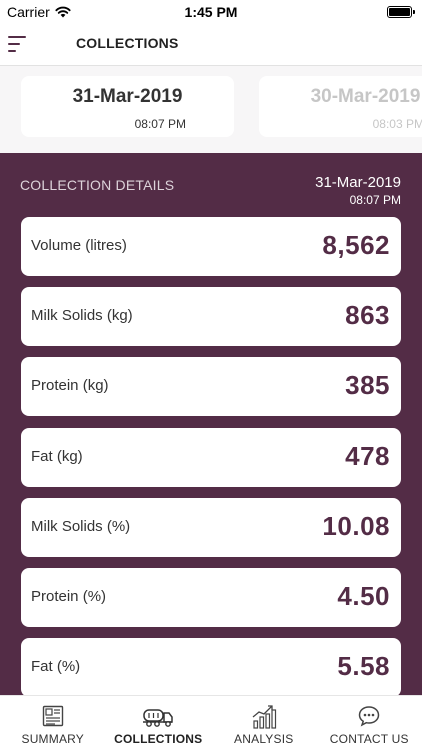 The width and height of the screenshot is (422, 750). Describe the element at coordinates (363, 666) in the screenshot. I see `metric-value: 5.58` at that location.